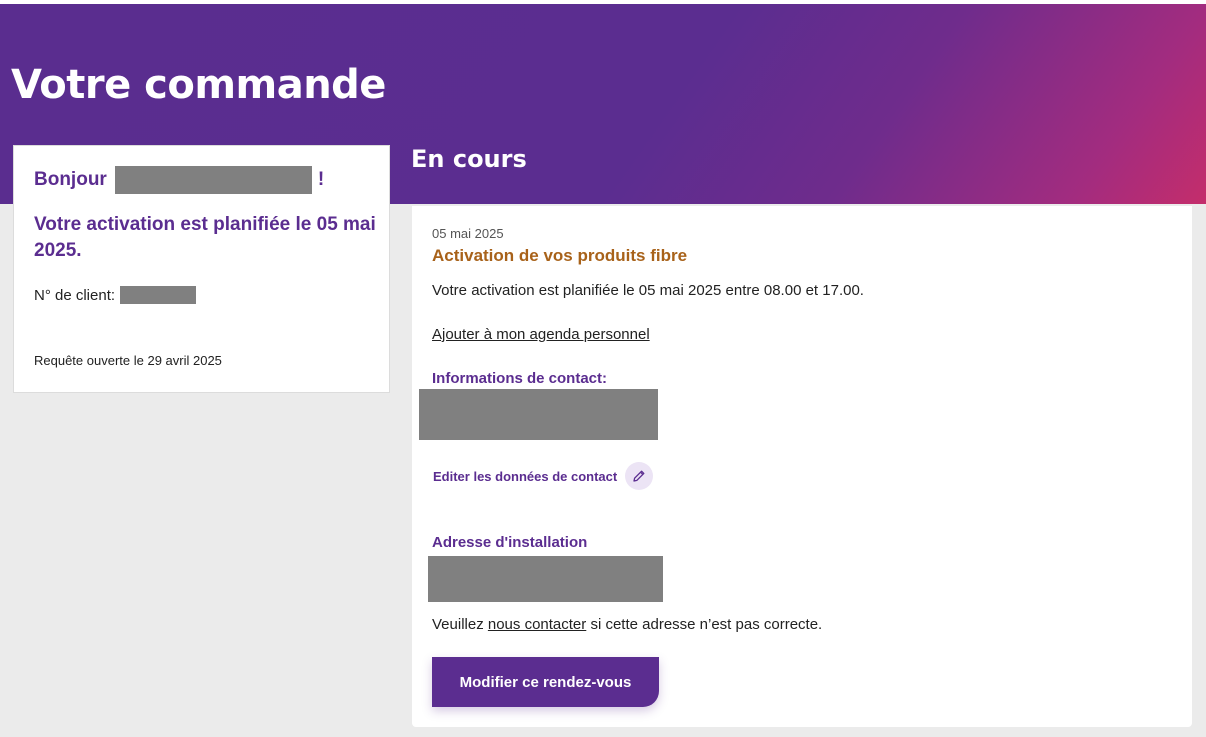  Describe the element at coordinates (537, 624) in the screenshot. I see `contact-us-link: nous contacter` at that location.